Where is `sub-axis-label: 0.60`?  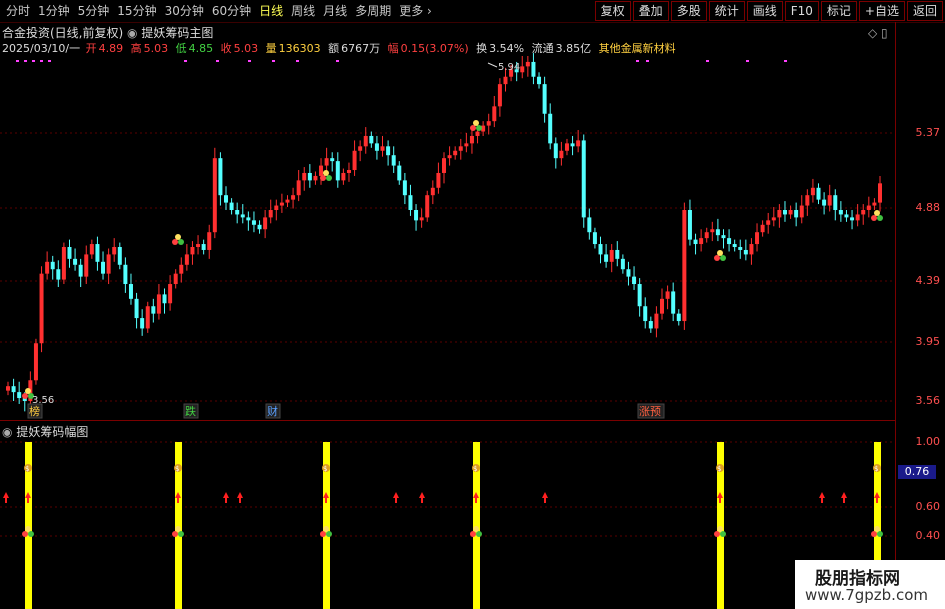
sub-axis-label: 0.60 is located at coordinates (928, 506).